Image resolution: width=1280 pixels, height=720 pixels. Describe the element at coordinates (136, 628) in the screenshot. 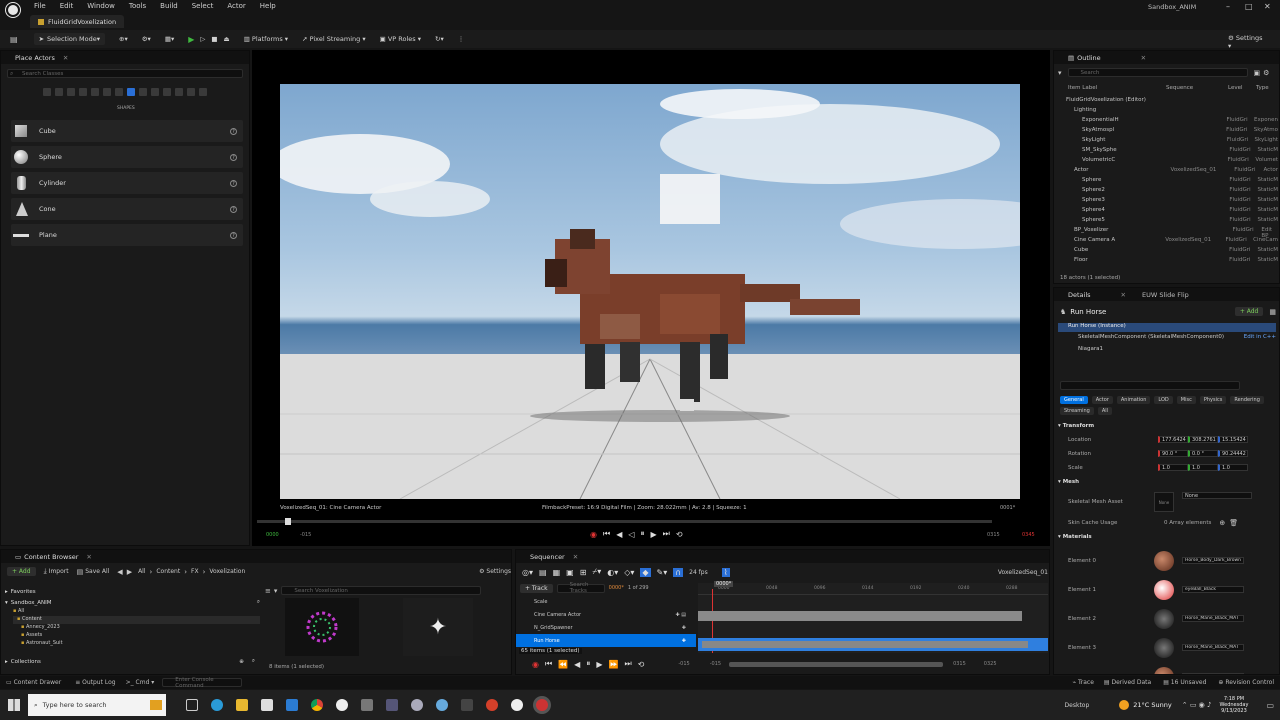

I see `folder-tree-item: ▪ Annecy_2023` at that location.